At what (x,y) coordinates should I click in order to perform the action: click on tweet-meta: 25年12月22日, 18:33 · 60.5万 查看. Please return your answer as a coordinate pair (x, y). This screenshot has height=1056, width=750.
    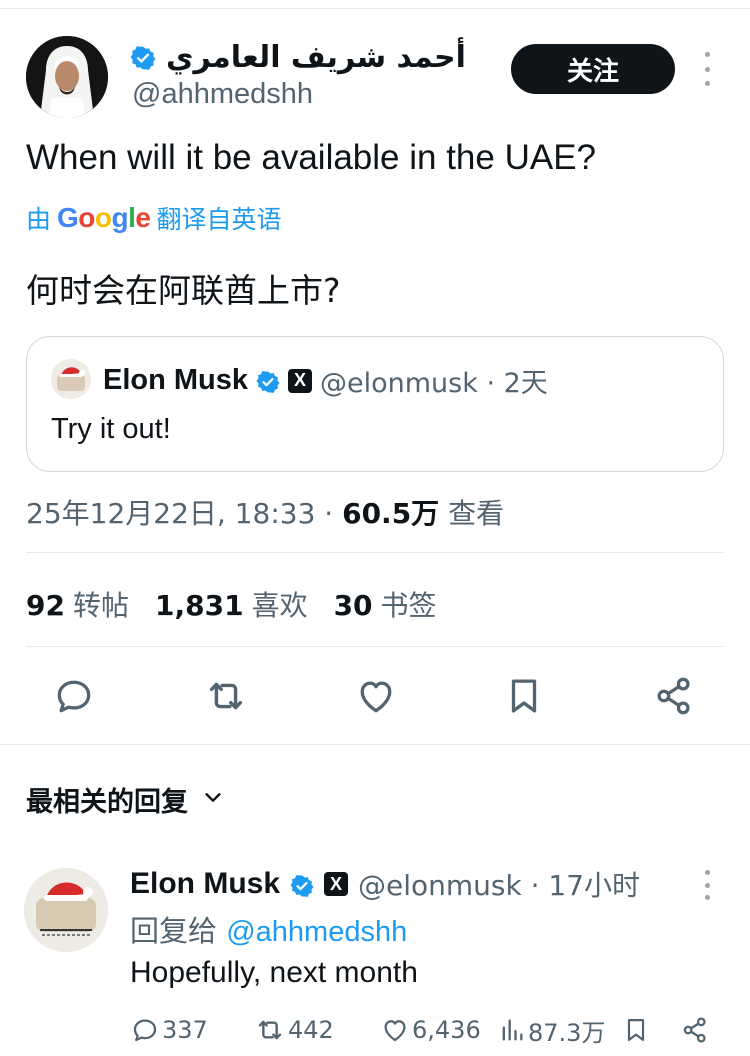
    Looking at the image, I should click on (265, 512).